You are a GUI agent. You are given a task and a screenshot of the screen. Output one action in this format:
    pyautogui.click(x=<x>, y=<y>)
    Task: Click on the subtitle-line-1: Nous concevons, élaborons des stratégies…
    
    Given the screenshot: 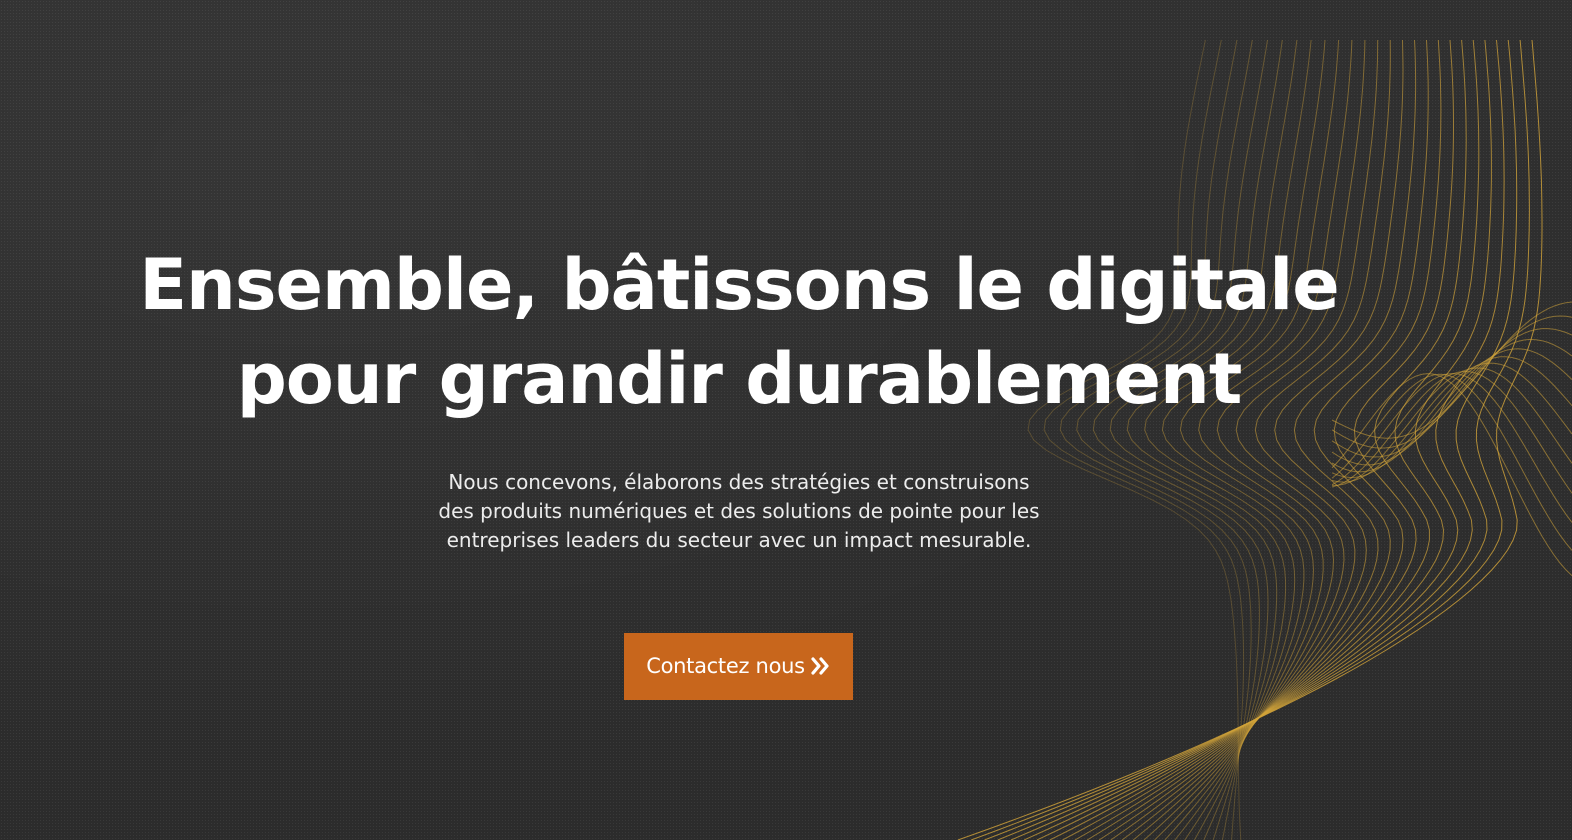 What is the action you would take?
    pyautogui.click(x=739, y=482)
    